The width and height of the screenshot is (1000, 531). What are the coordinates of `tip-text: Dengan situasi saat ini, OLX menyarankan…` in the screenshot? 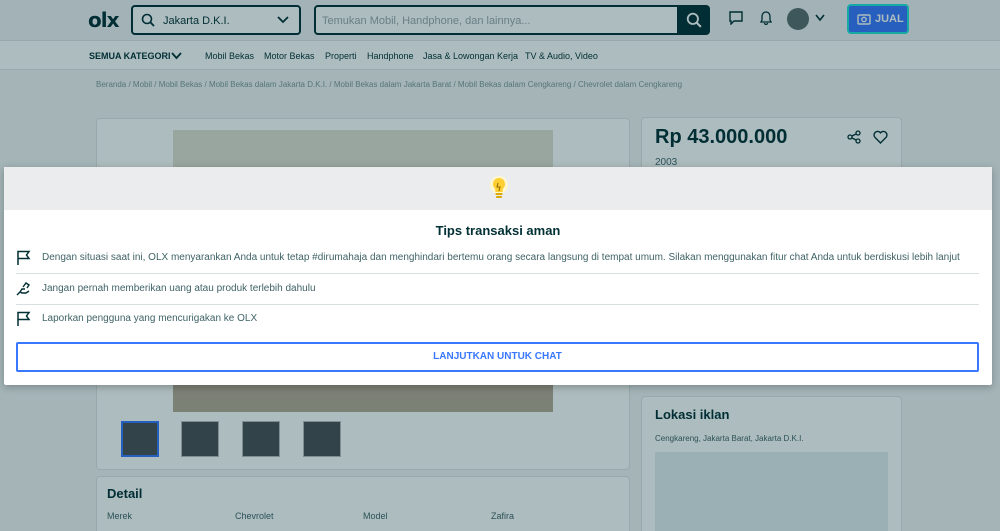 It's located at (501, 257).